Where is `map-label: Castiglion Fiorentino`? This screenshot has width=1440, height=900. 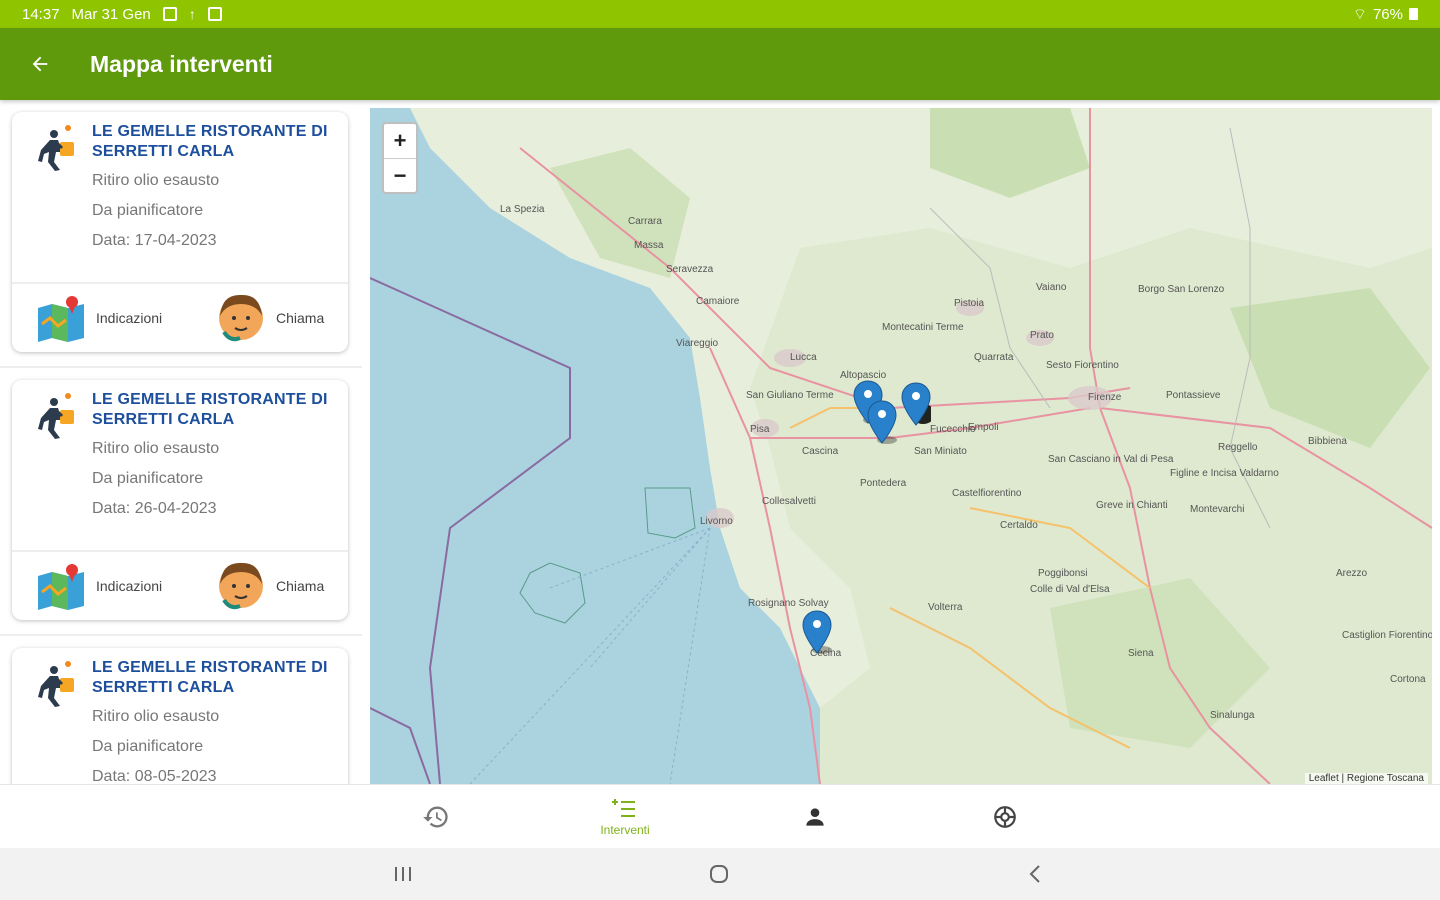
map-label: Castiglion Fiorentino is located at coordinates (1387, 635).